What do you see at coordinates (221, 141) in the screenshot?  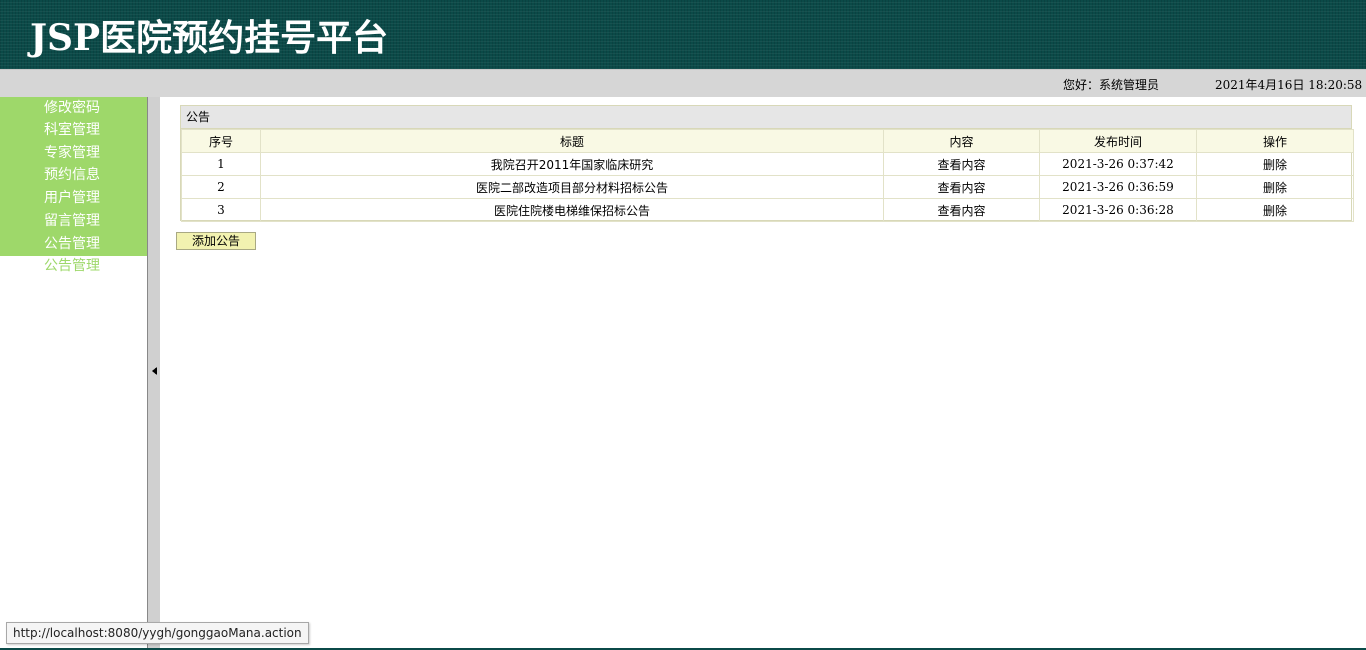 I see `column-header-index: 序号` at bounding box center [221, 141].